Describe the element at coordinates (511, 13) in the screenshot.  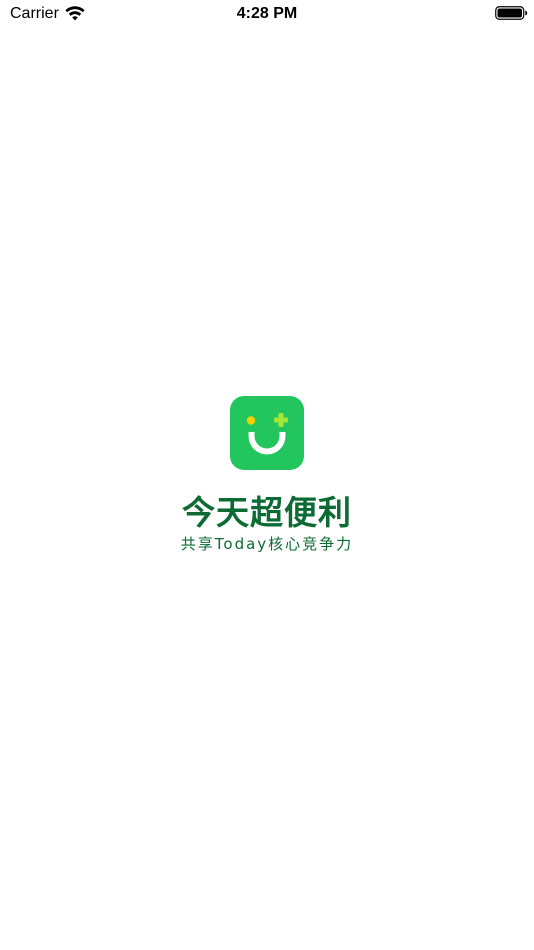
I see `battery-icon` at that location.